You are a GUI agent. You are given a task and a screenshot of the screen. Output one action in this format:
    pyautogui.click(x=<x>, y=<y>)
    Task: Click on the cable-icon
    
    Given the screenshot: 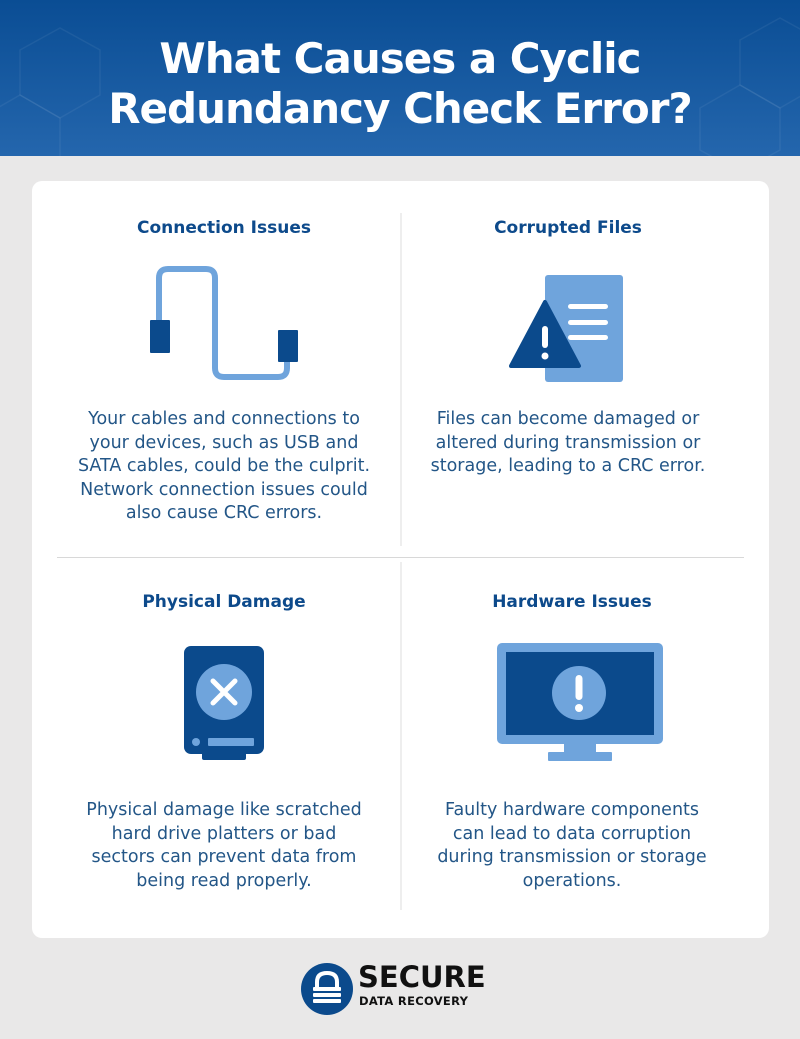 What is the action you would take?
    pyautogui.click(x=224, y=323)
    